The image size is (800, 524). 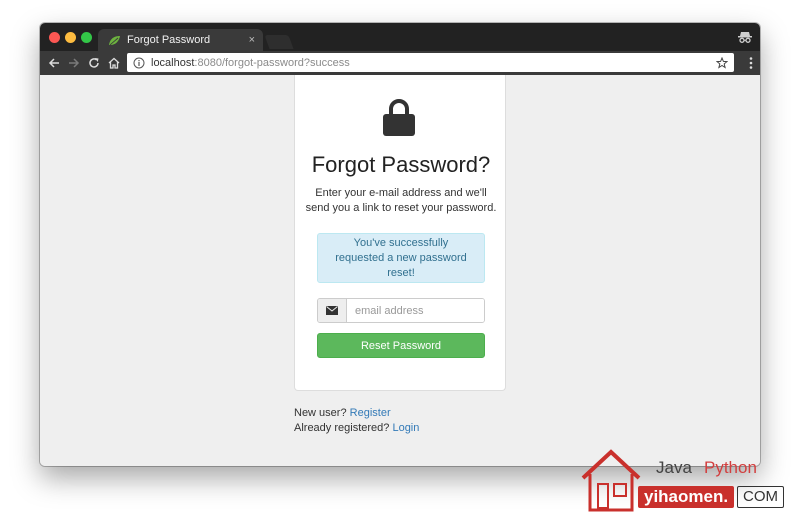 I want to click on email-addon, so click(x=332, y=310).